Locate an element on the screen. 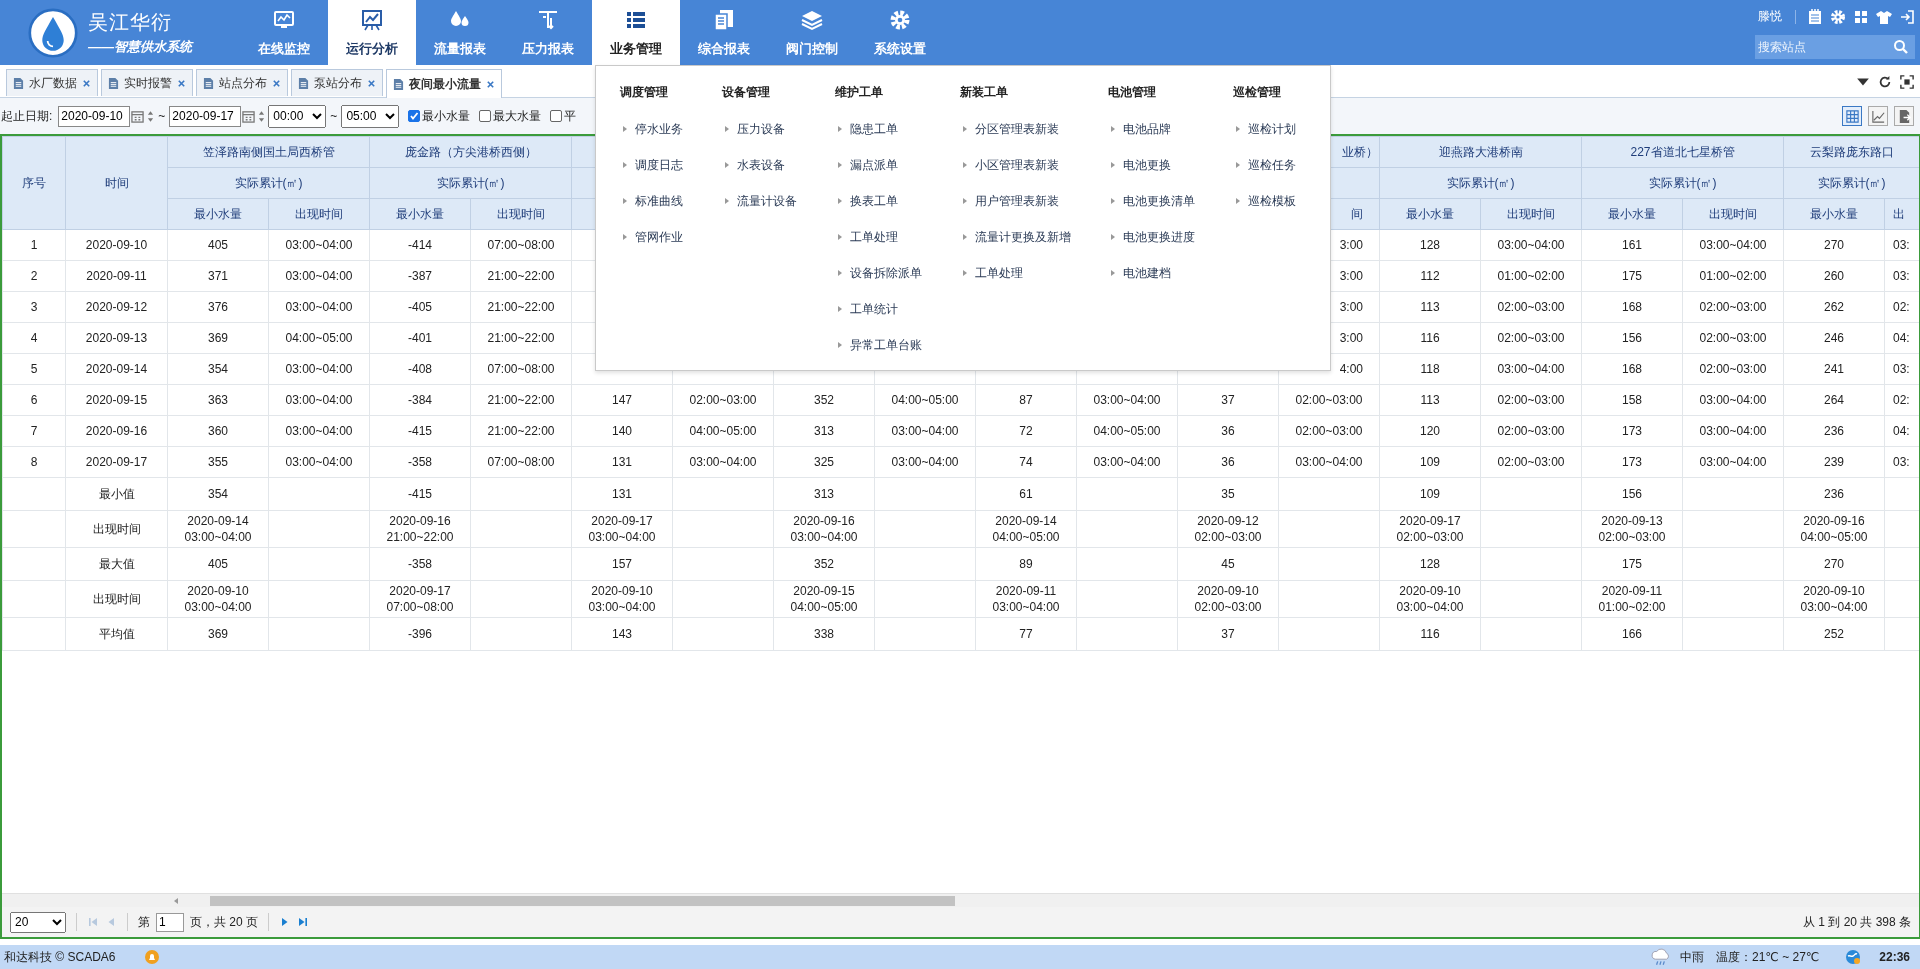 Image resolution: width=1920 pixels, height=969 pixels. column-header: 实际累计(㎡) is located at coordinates (470, 183).